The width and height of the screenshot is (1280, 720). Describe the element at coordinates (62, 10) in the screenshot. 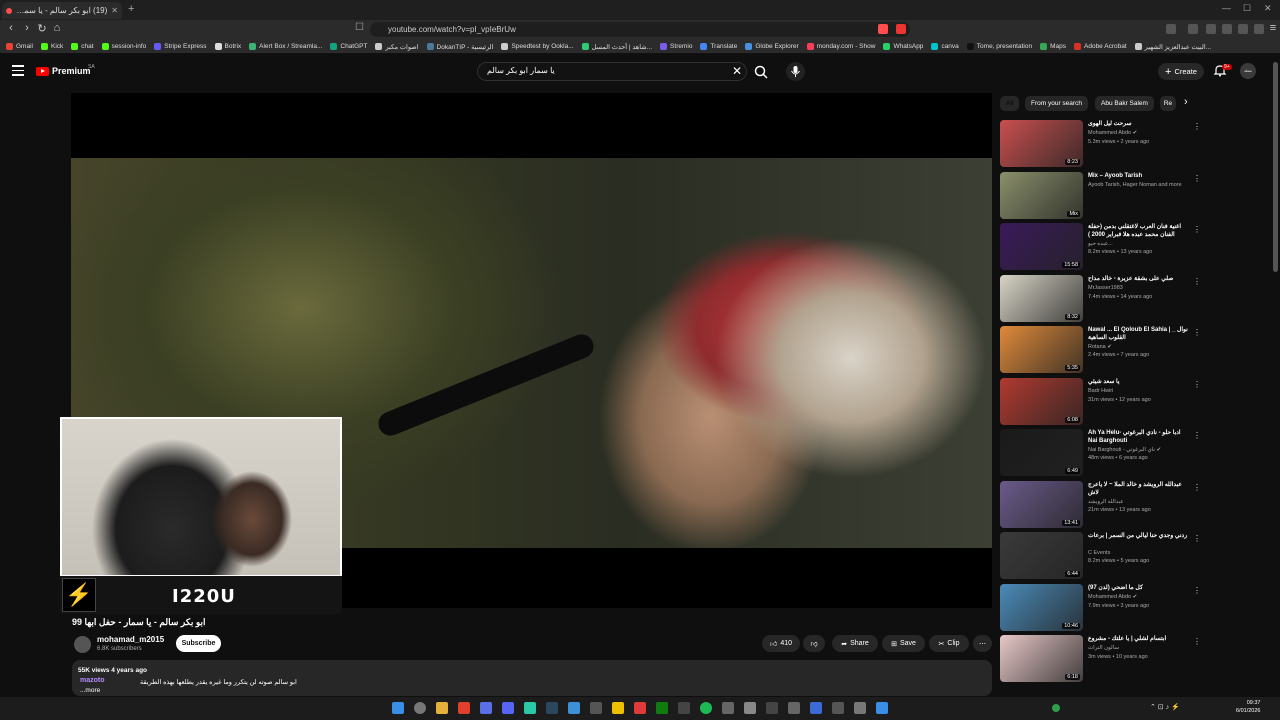

I see `browser-tab: (19) ابو بكر سالم - يا سمار - حف ✕` at that location.